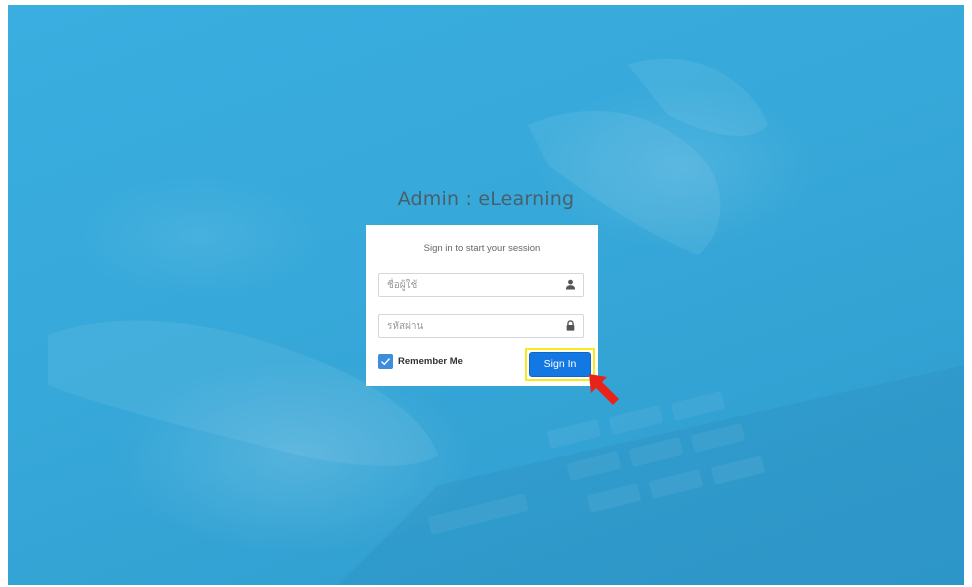 The width and height of the screenshot is (972, 587). What do you see at coordinates (430, 361) in the screenshot?
I see `remember-me-label: Remember Me` at bounding box center [430, 361].